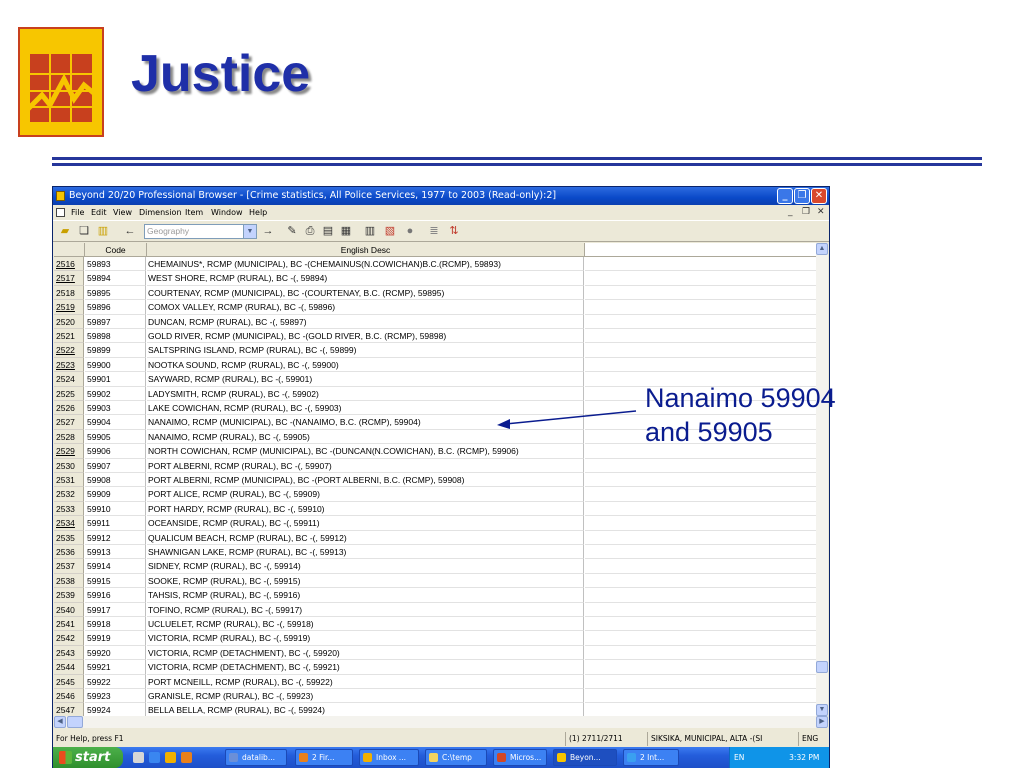 Image resolution: width=1024 pixels, height=768 pixels. What do you see at coordinates (740, 415) in the screenshot?
I see `callout-text: Nanaimo 59904 and 59905` at bounding box center [740, 415].